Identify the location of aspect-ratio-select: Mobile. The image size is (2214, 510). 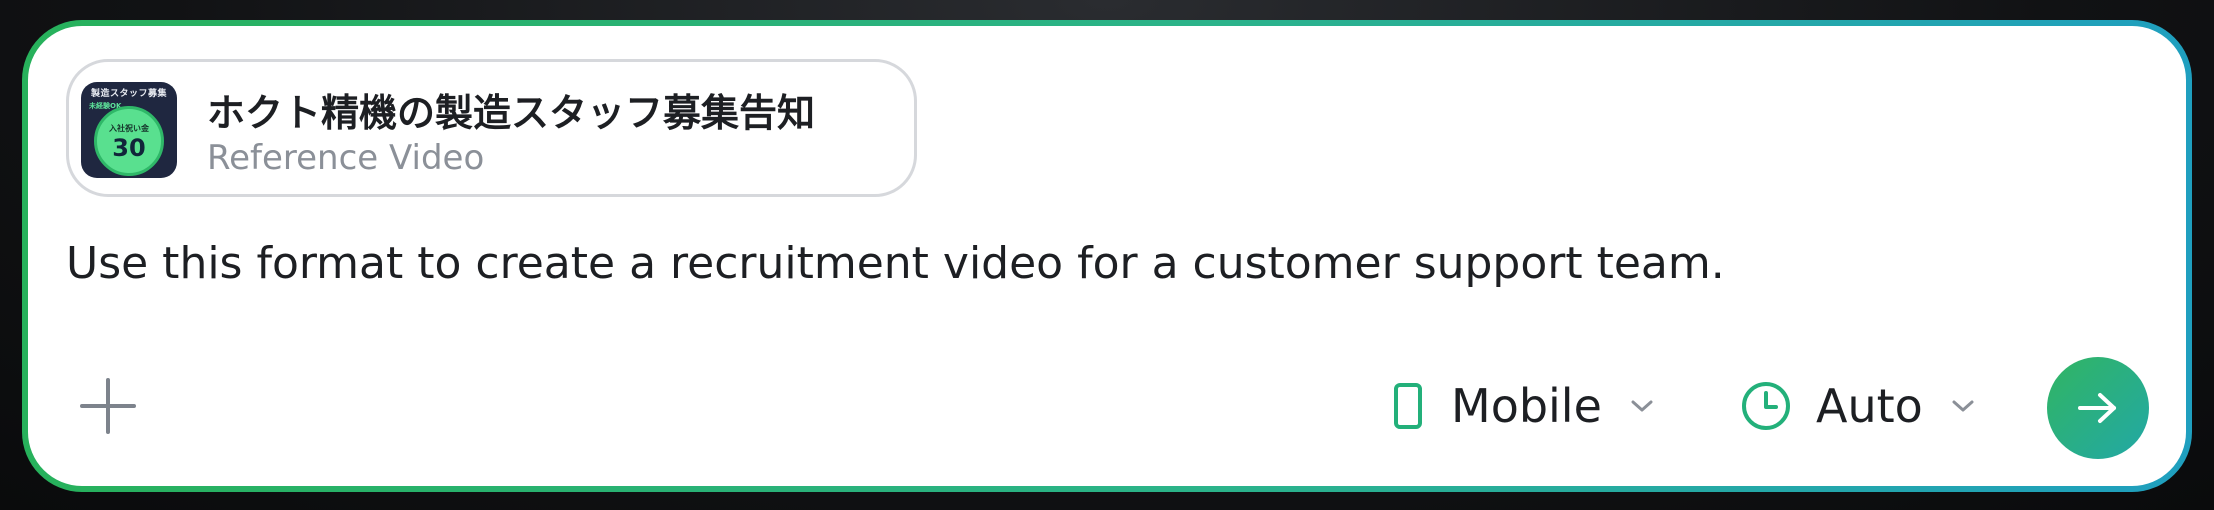
(1523, 406).